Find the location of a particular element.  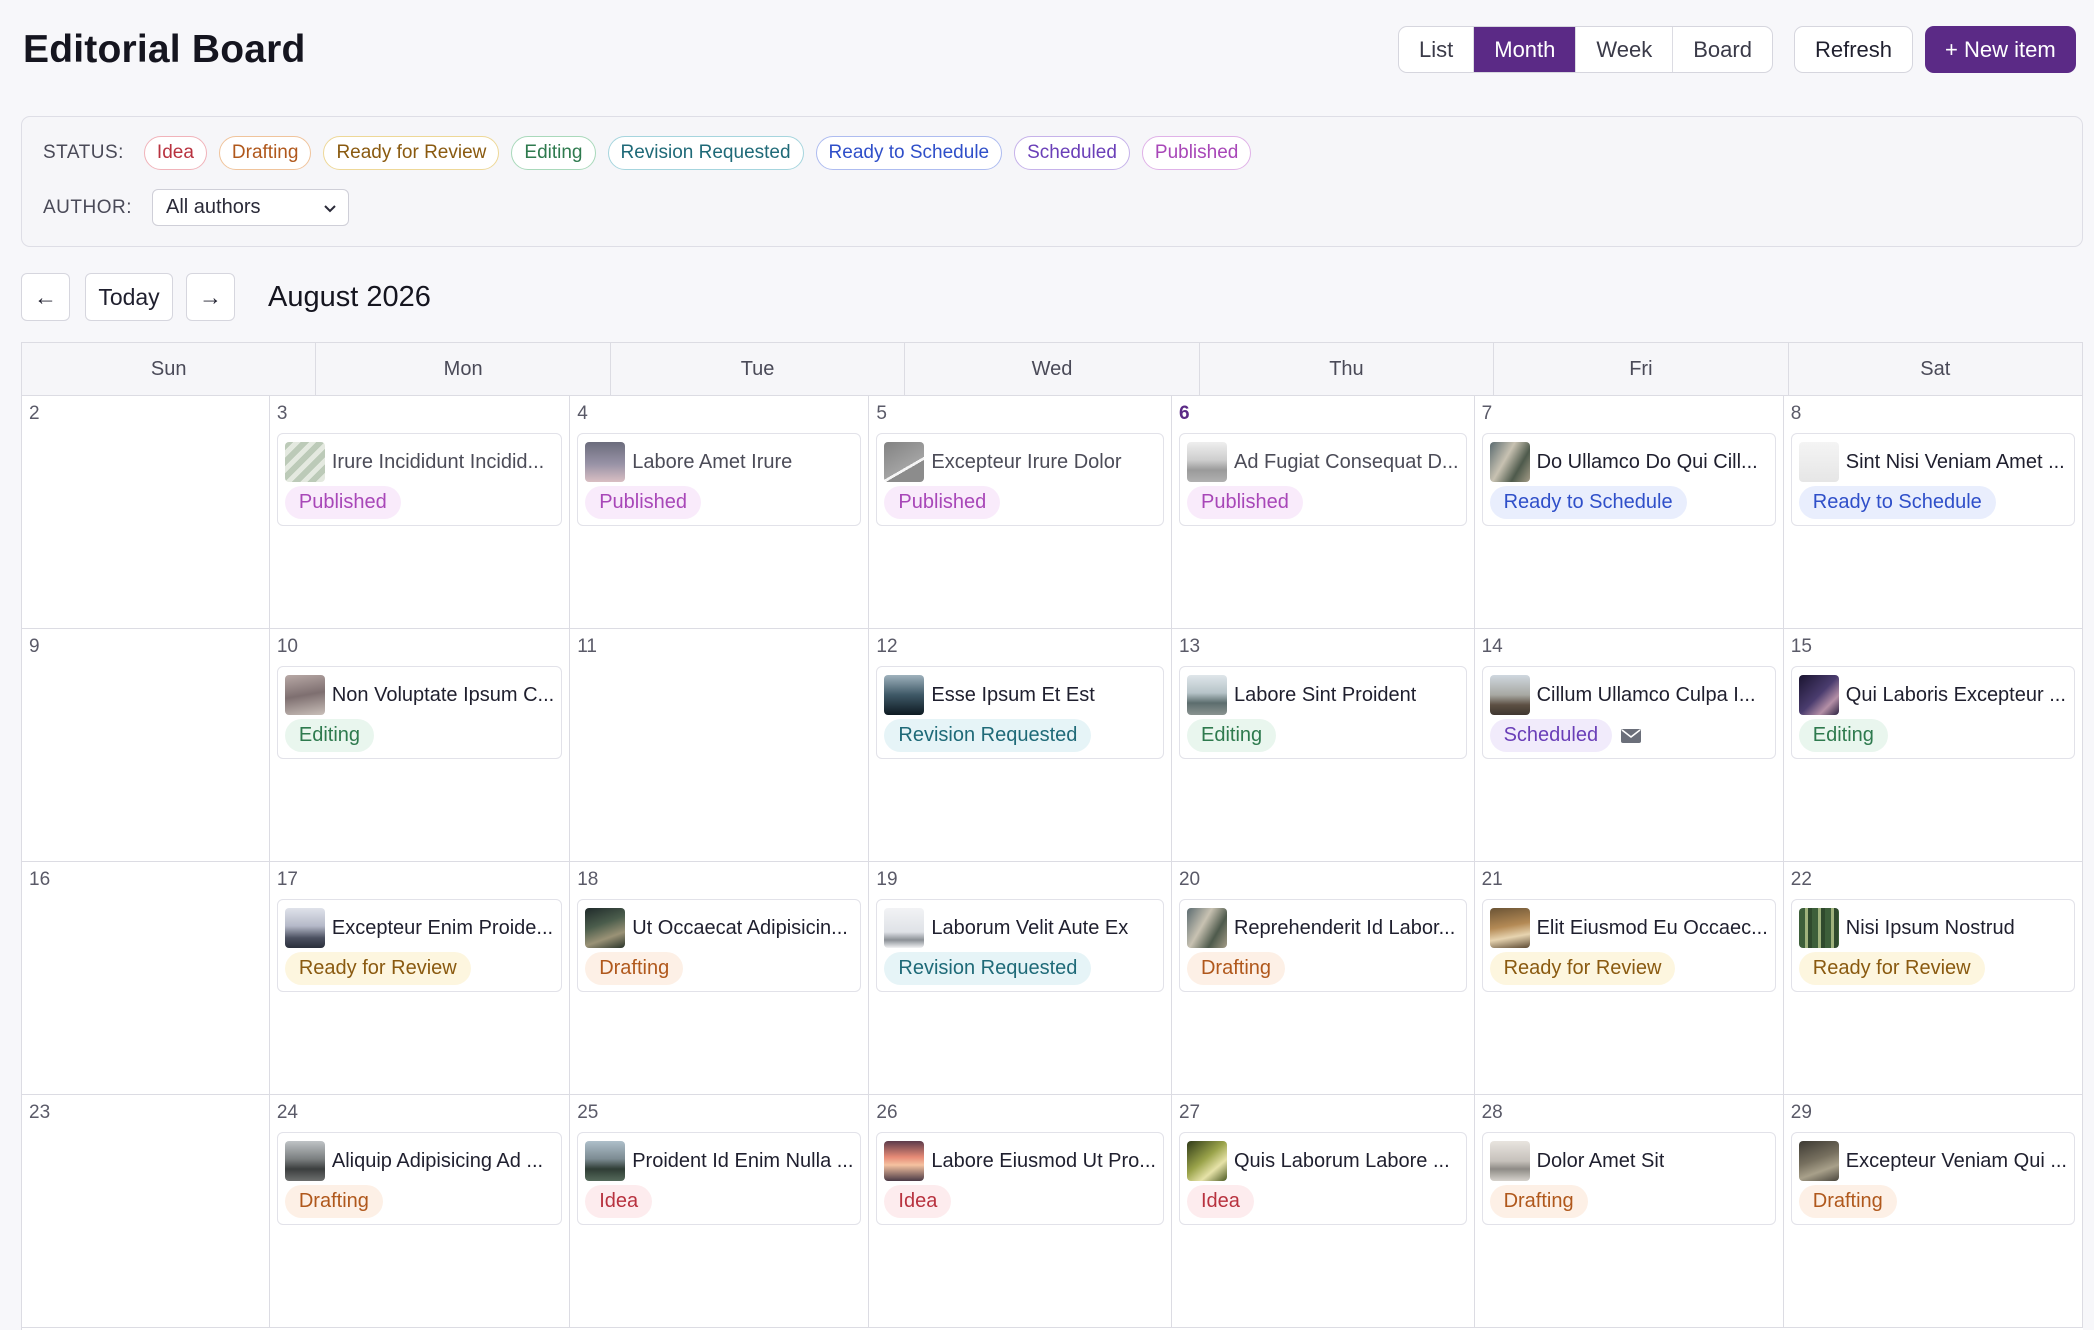

item-title-row: Dolor Amet Sit is located at coordinates (1628, 1161).